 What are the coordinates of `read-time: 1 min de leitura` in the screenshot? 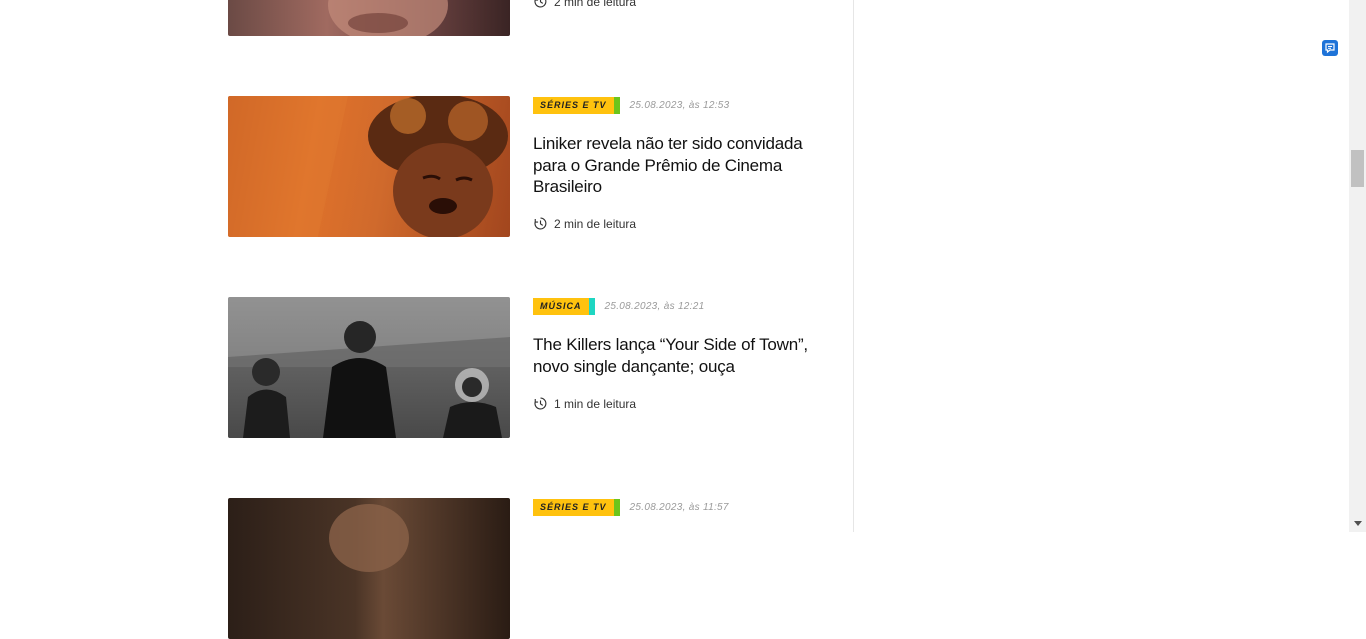 It's located at (584, 403).